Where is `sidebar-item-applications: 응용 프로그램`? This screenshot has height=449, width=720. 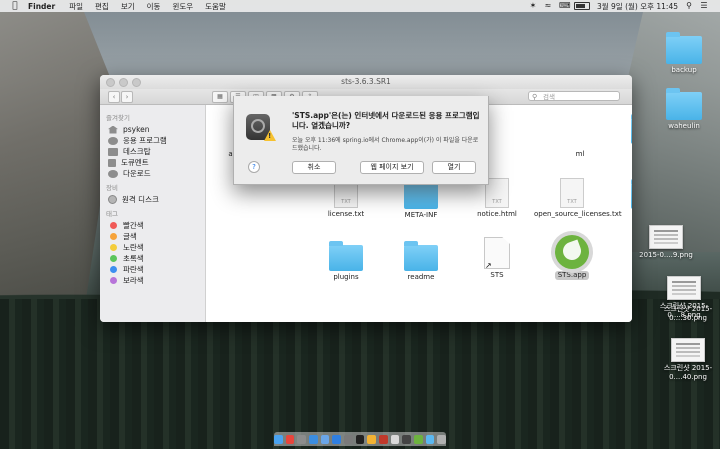
sidebar-item-applications: 응용 프로그램 is located at coordinates (152, 140).